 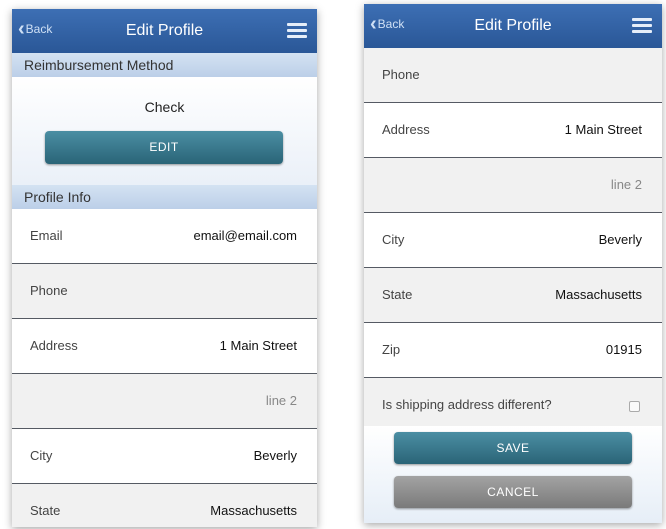 What do you see at coordinates (513, 474) in the screenshot?
I see `action-panel: SAVE CANCEL` at bounding box center [513, 474].